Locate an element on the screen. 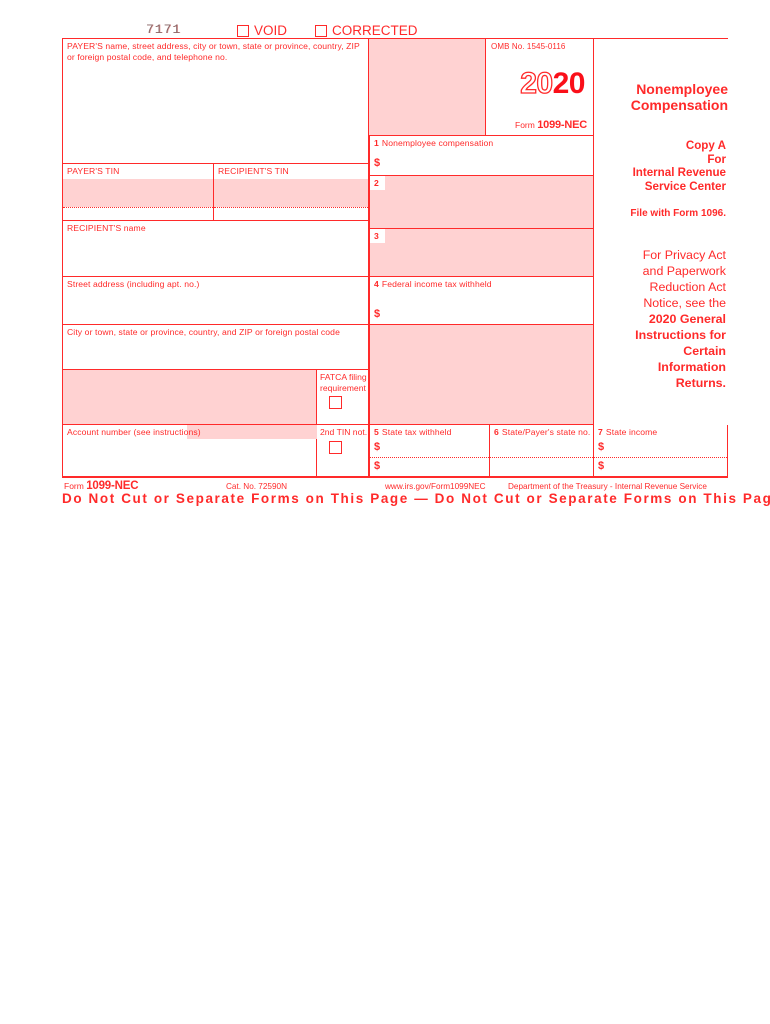 This screenshot has width=770, height=1024. box-6-label-row: 6 State/Payer's state no. is located at coordinates (541, 431).